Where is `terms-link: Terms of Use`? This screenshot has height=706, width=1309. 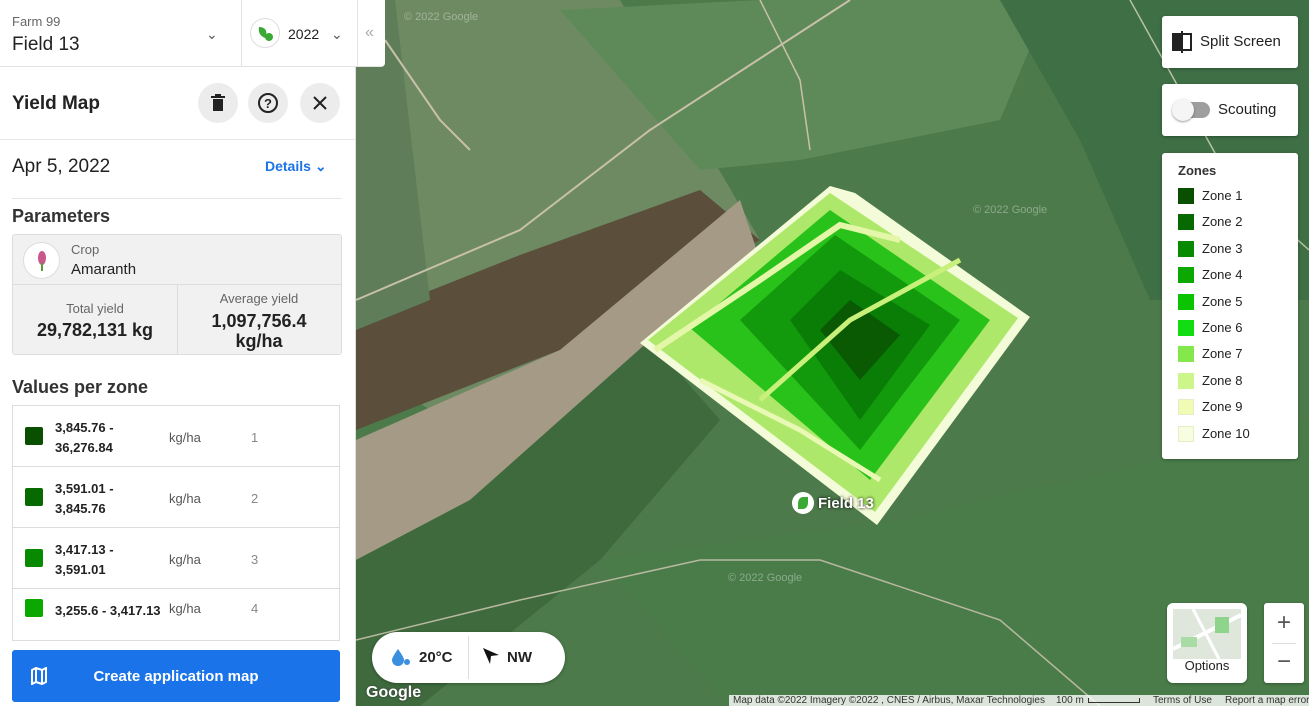
terms-link: Terms of Use is located at coordinates (1182, 700).